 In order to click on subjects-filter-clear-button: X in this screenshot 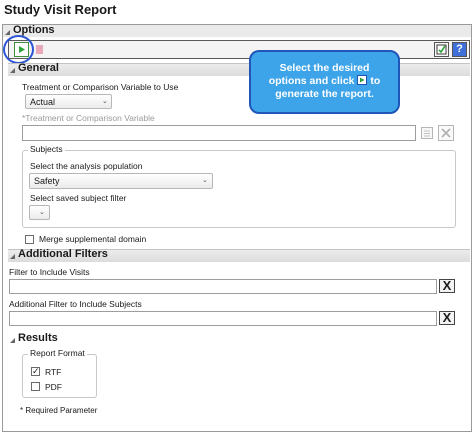, I will do `click(447, 318)`.